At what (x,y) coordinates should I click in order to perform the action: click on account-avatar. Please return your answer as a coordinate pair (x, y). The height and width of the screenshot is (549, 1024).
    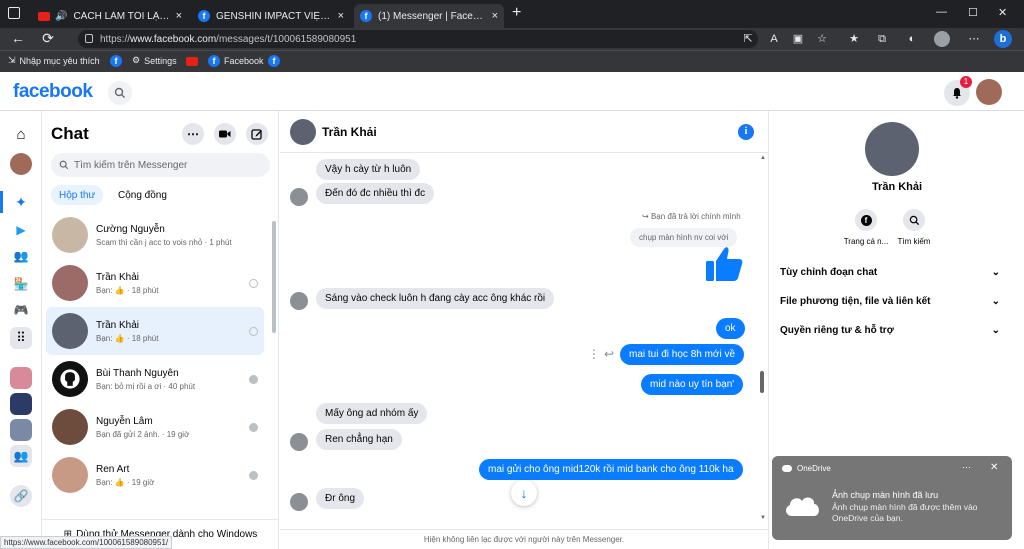
    Looking at the image, I should click on (989, 92).